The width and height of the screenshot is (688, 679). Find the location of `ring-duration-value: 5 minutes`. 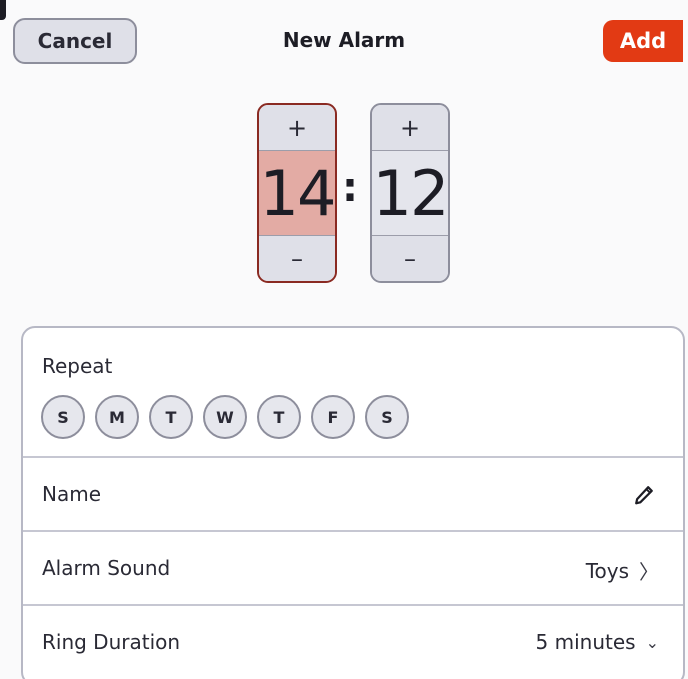

ring-duration-value: 5 minutes is located at coordinates (585, 642).